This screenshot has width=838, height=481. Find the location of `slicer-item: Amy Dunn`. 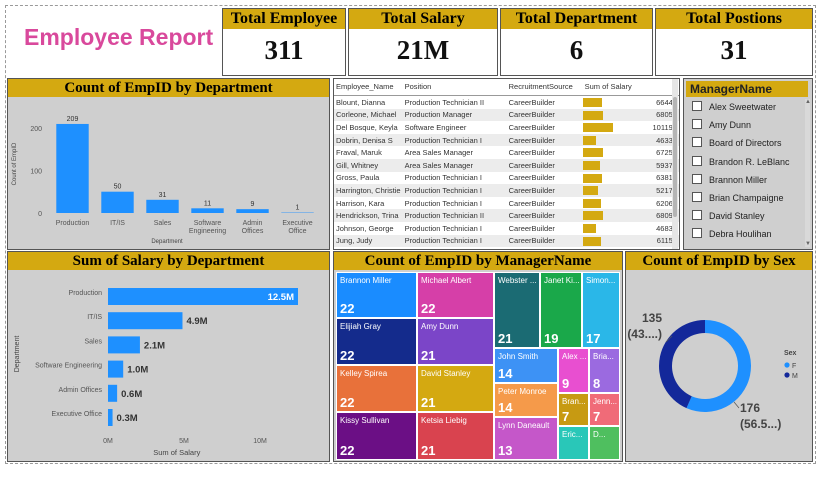

slicer-item: Amy Dunn is located at coordinates (721, 124).